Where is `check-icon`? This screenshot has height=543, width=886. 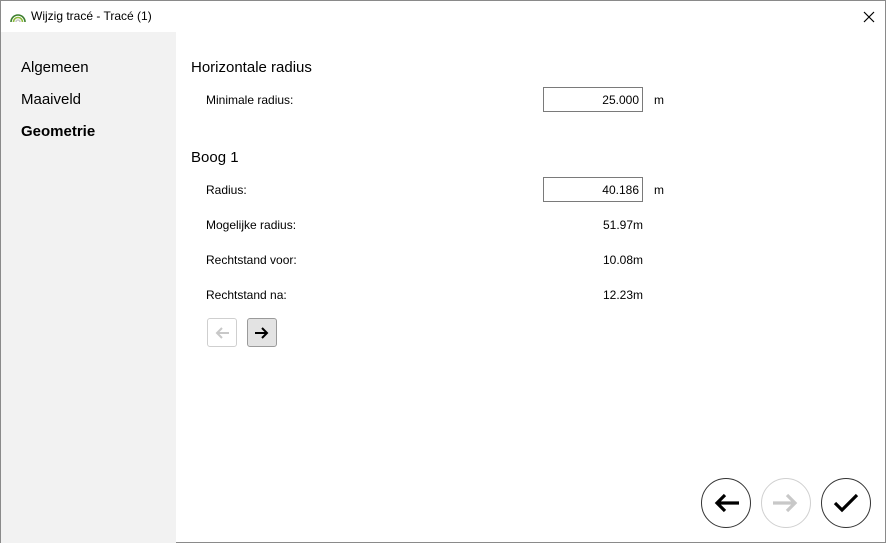
check-icon is located at coordinates (846, 503).